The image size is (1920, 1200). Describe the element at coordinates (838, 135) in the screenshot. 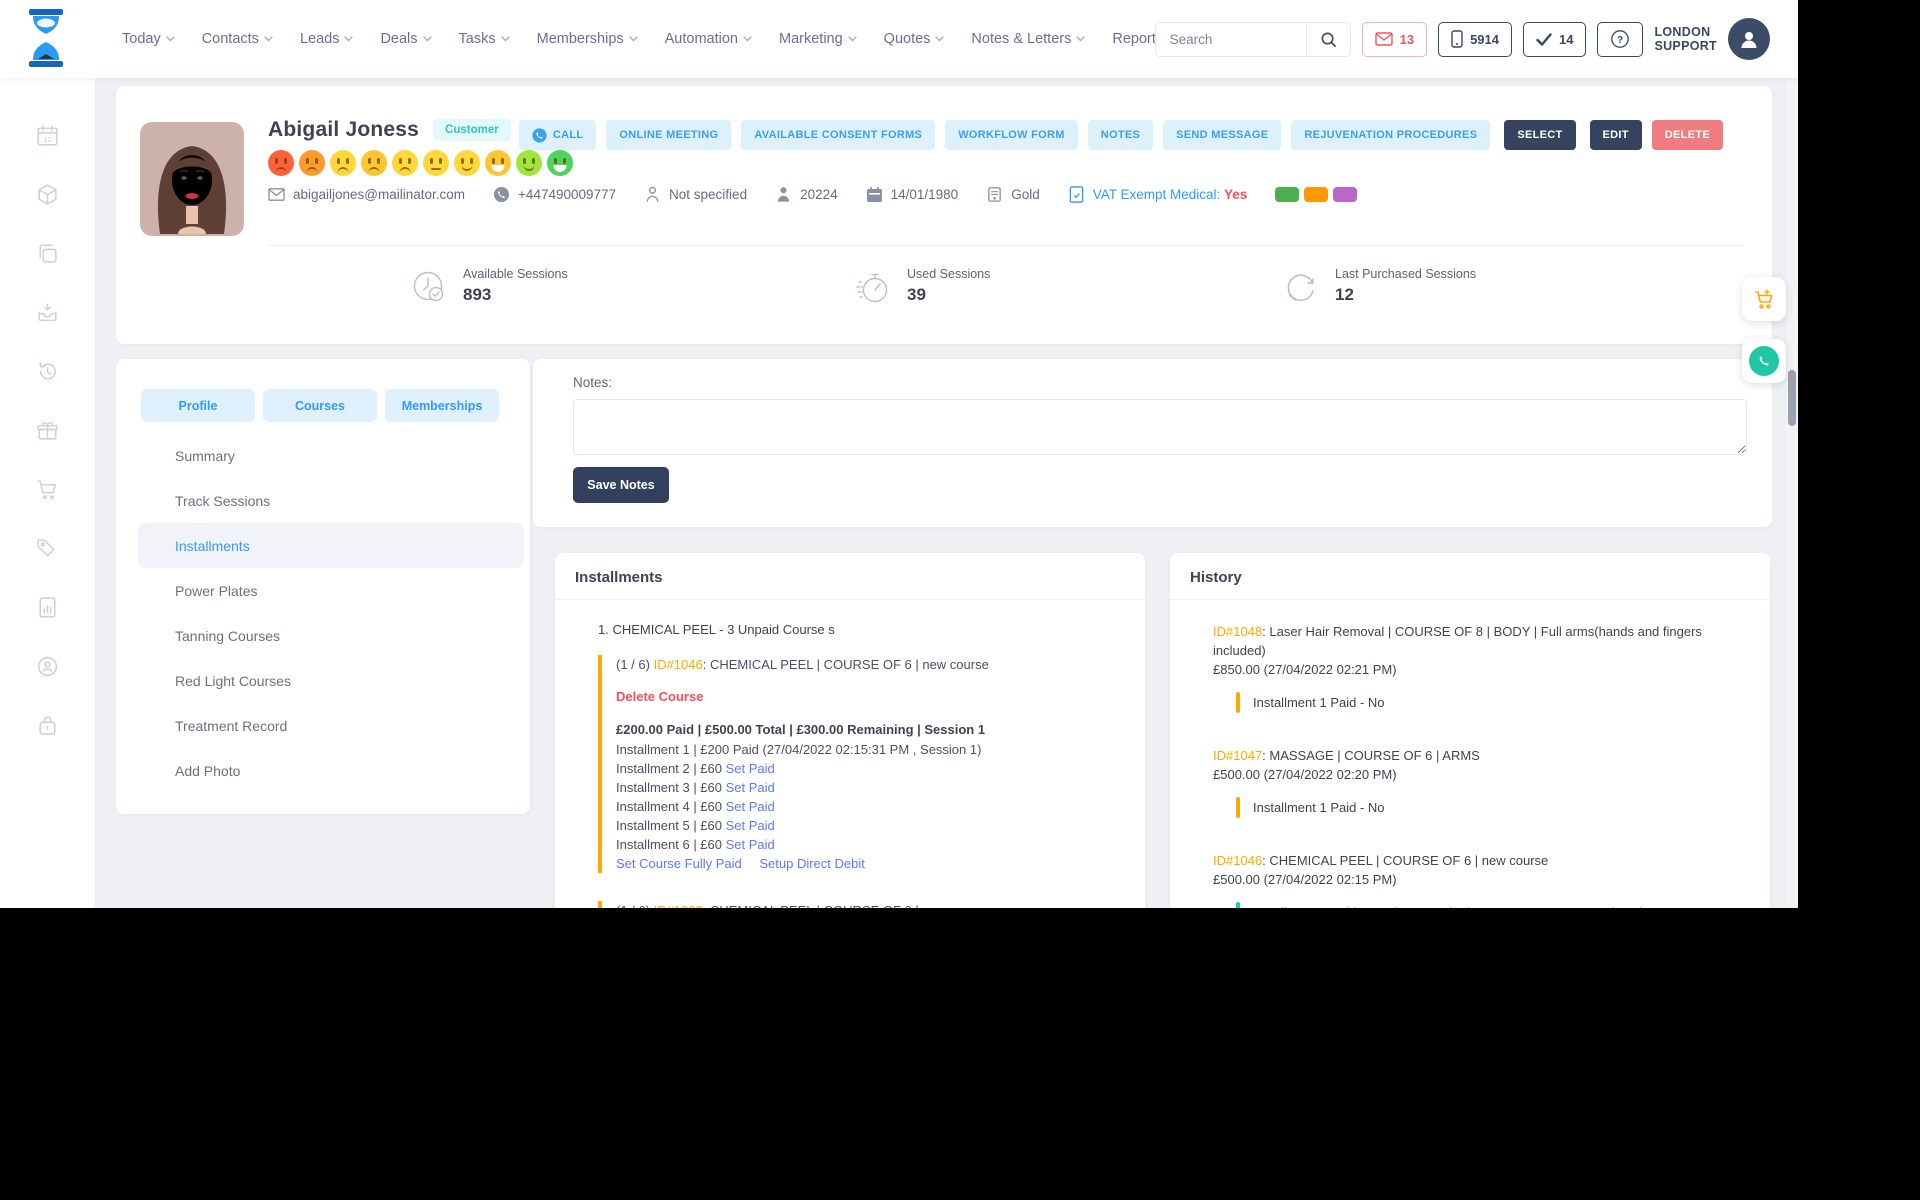

I see `consent-forms-button: AVAILABLE CONSENT FORMS` at that location.